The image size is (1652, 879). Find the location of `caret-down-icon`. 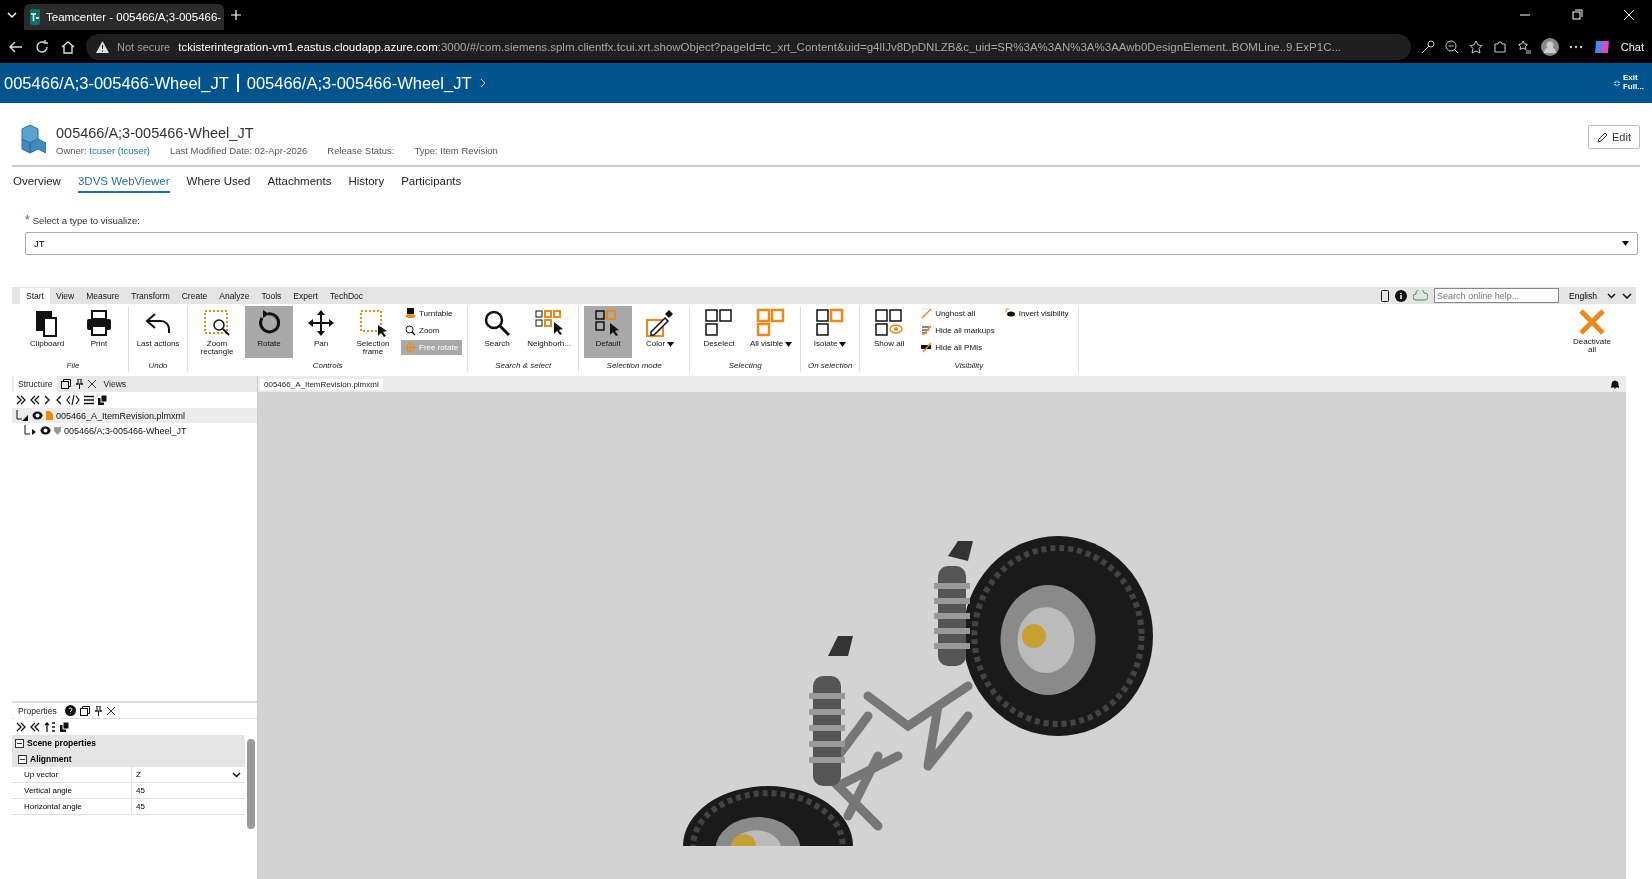

caret-down-icon is located at coordinates (789, 344).